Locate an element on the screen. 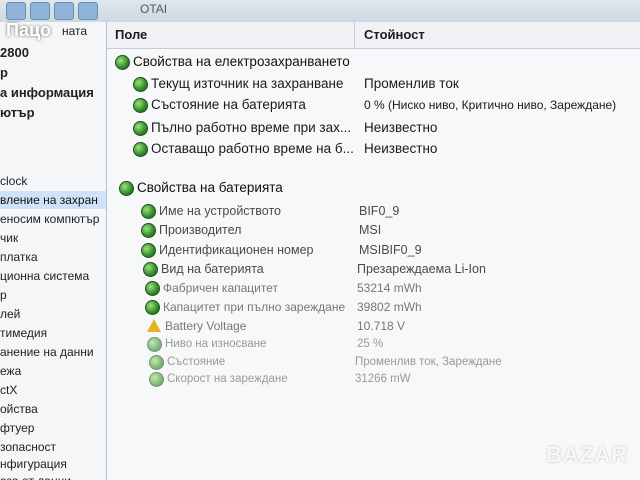  column-separator is located at coordinates (354, 35).